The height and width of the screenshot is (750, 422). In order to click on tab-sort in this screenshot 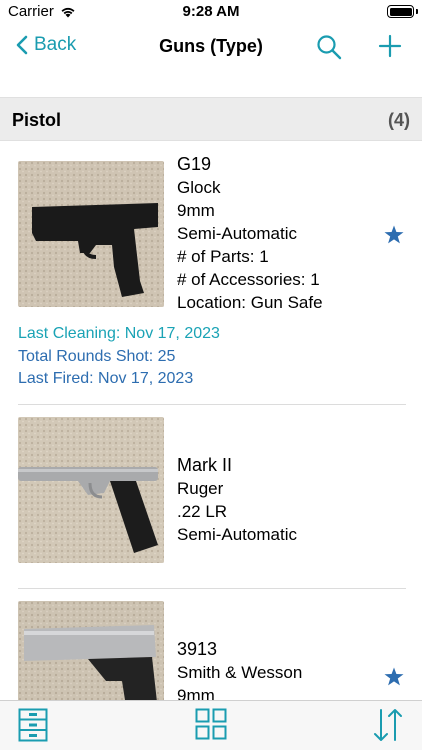, I will do `click(388, 727)`.